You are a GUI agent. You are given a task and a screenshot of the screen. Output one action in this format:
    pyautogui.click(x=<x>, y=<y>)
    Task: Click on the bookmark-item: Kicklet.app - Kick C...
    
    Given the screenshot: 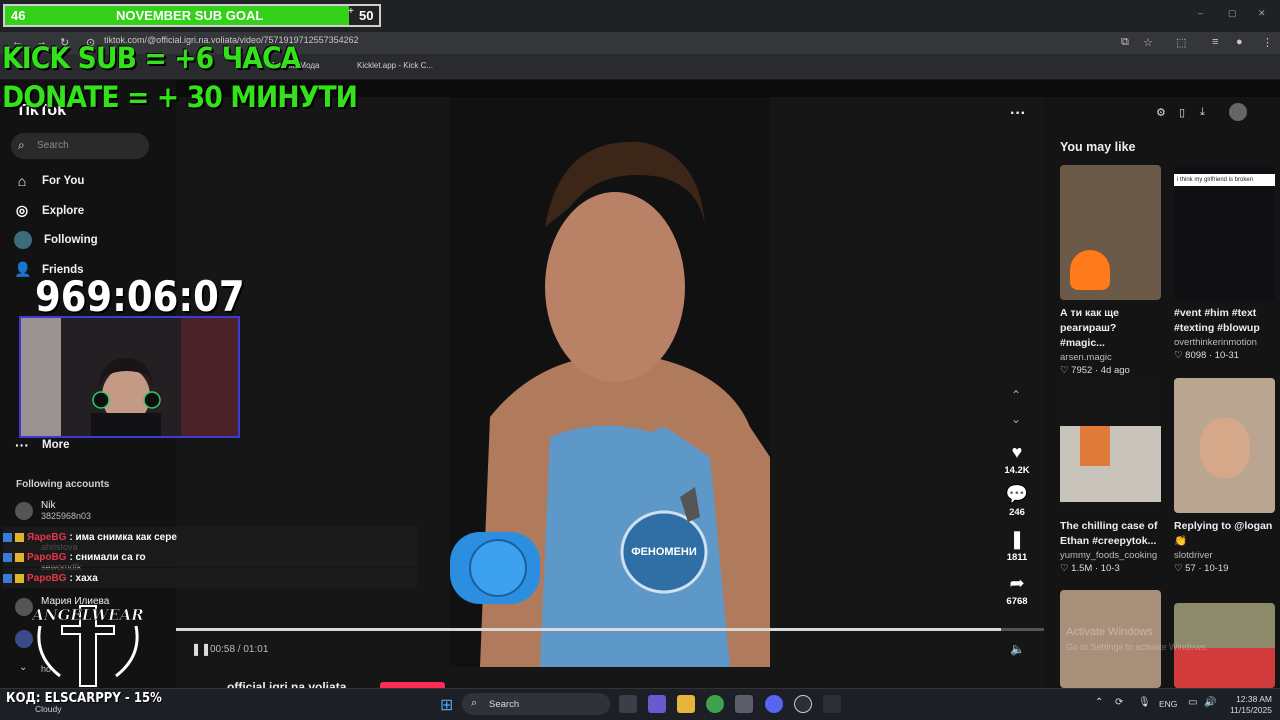 What is the action you would take?
    pyautogui.click(x=395, y=65)
    